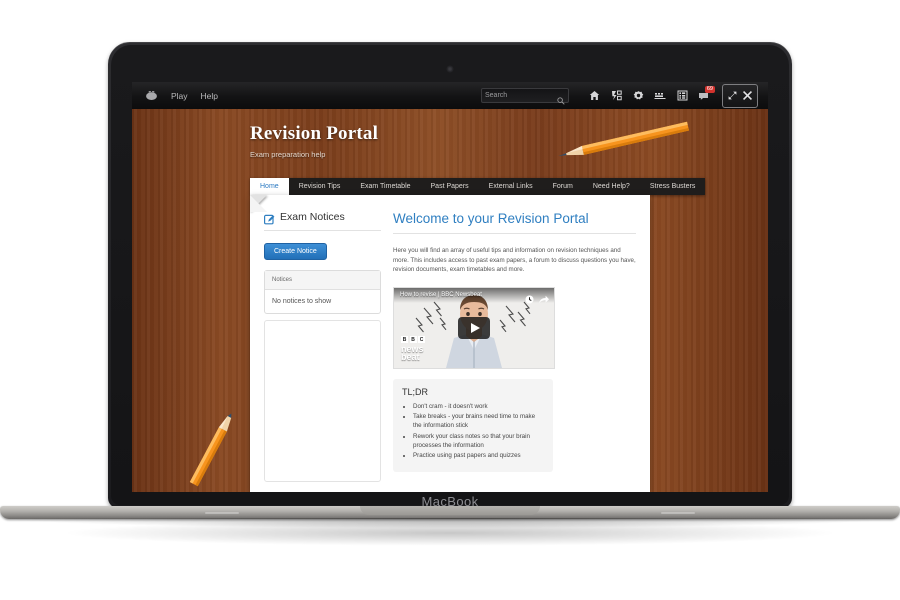  I want to click on nav-item-stress-busters: Stress Busters, so click(673, 186).